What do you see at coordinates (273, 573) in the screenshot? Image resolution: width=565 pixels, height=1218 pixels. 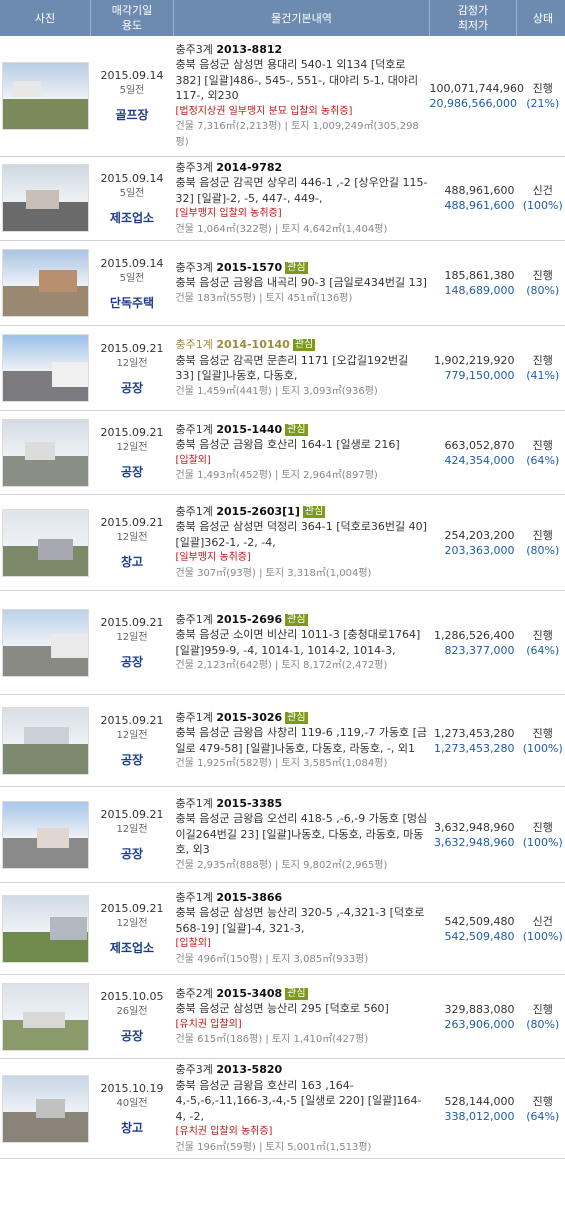 I see `area-info: 건물 307㎡(93평) | 토지 3,318㎡(1,004평)` at bounding box center [273, 573].